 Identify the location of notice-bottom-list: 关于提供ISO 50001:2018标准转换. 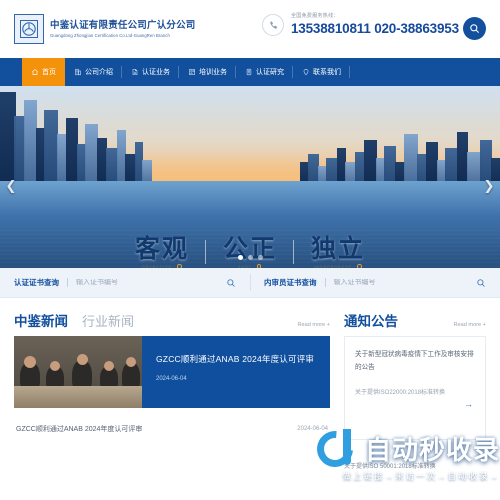
(415, 467).